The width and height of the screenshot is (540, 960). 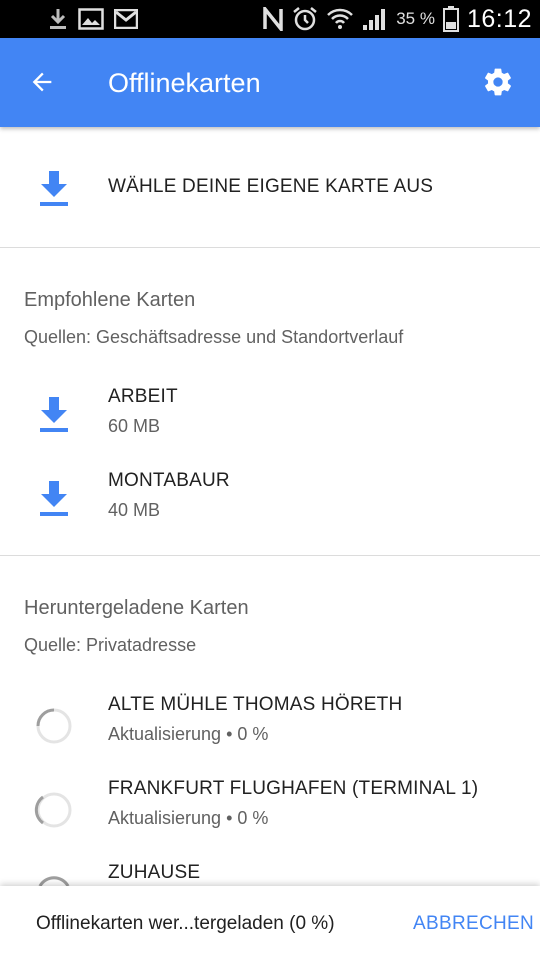 What do you see at coordinates (185, 923) in the screenshot?
I see `snackbar-message: Offlinekarten wer...tergeladen (0 %)` at bounding box center [185, 923].